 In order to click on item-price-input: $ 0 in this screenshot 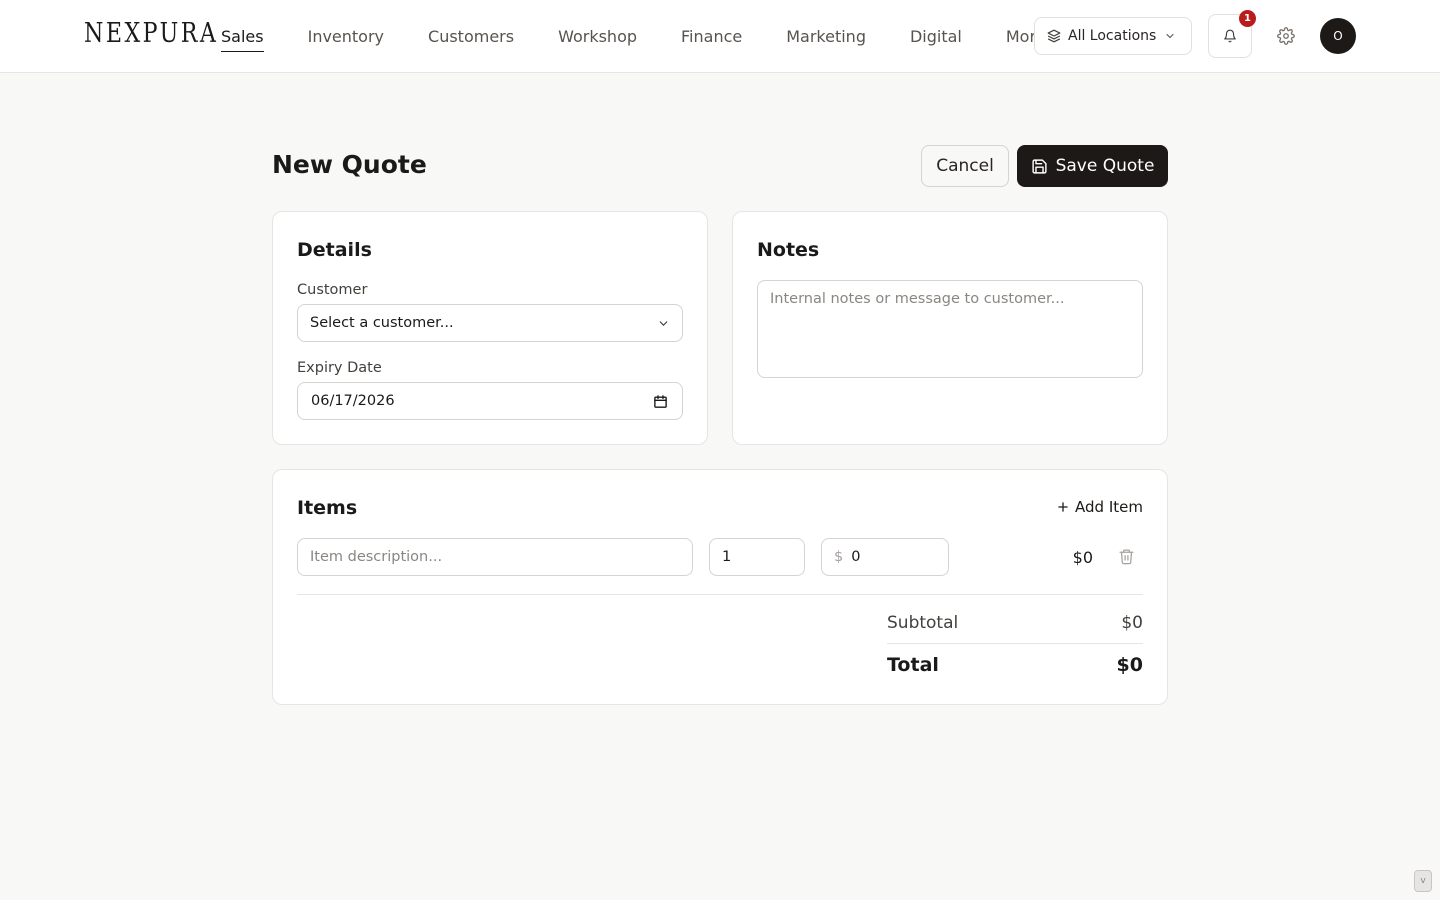, I will do `click(885, 557)`.